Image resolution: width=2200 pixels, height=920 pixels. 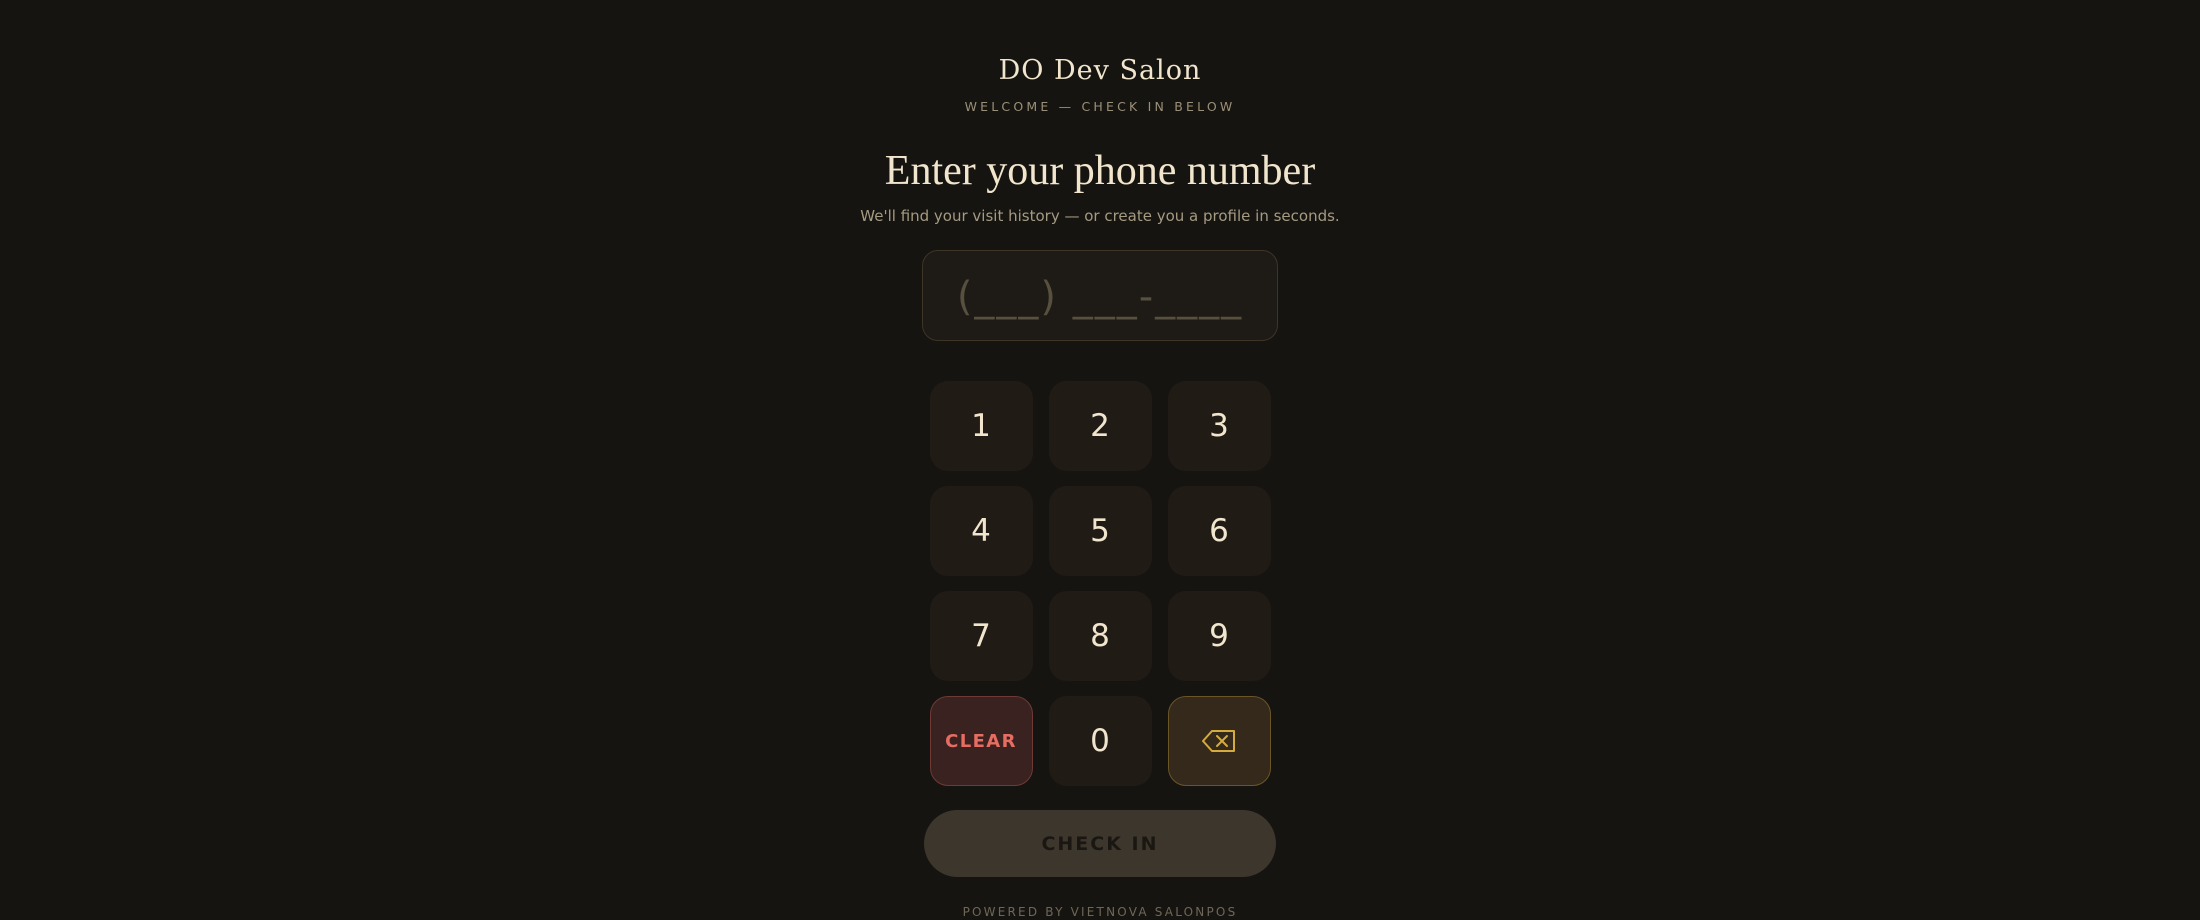 What do you see at coordinates (1100, 106) in the screenshot?
I see `welcome-text: WELCOME — CHECK IN BELOW` at bounding box center [1100, 106].